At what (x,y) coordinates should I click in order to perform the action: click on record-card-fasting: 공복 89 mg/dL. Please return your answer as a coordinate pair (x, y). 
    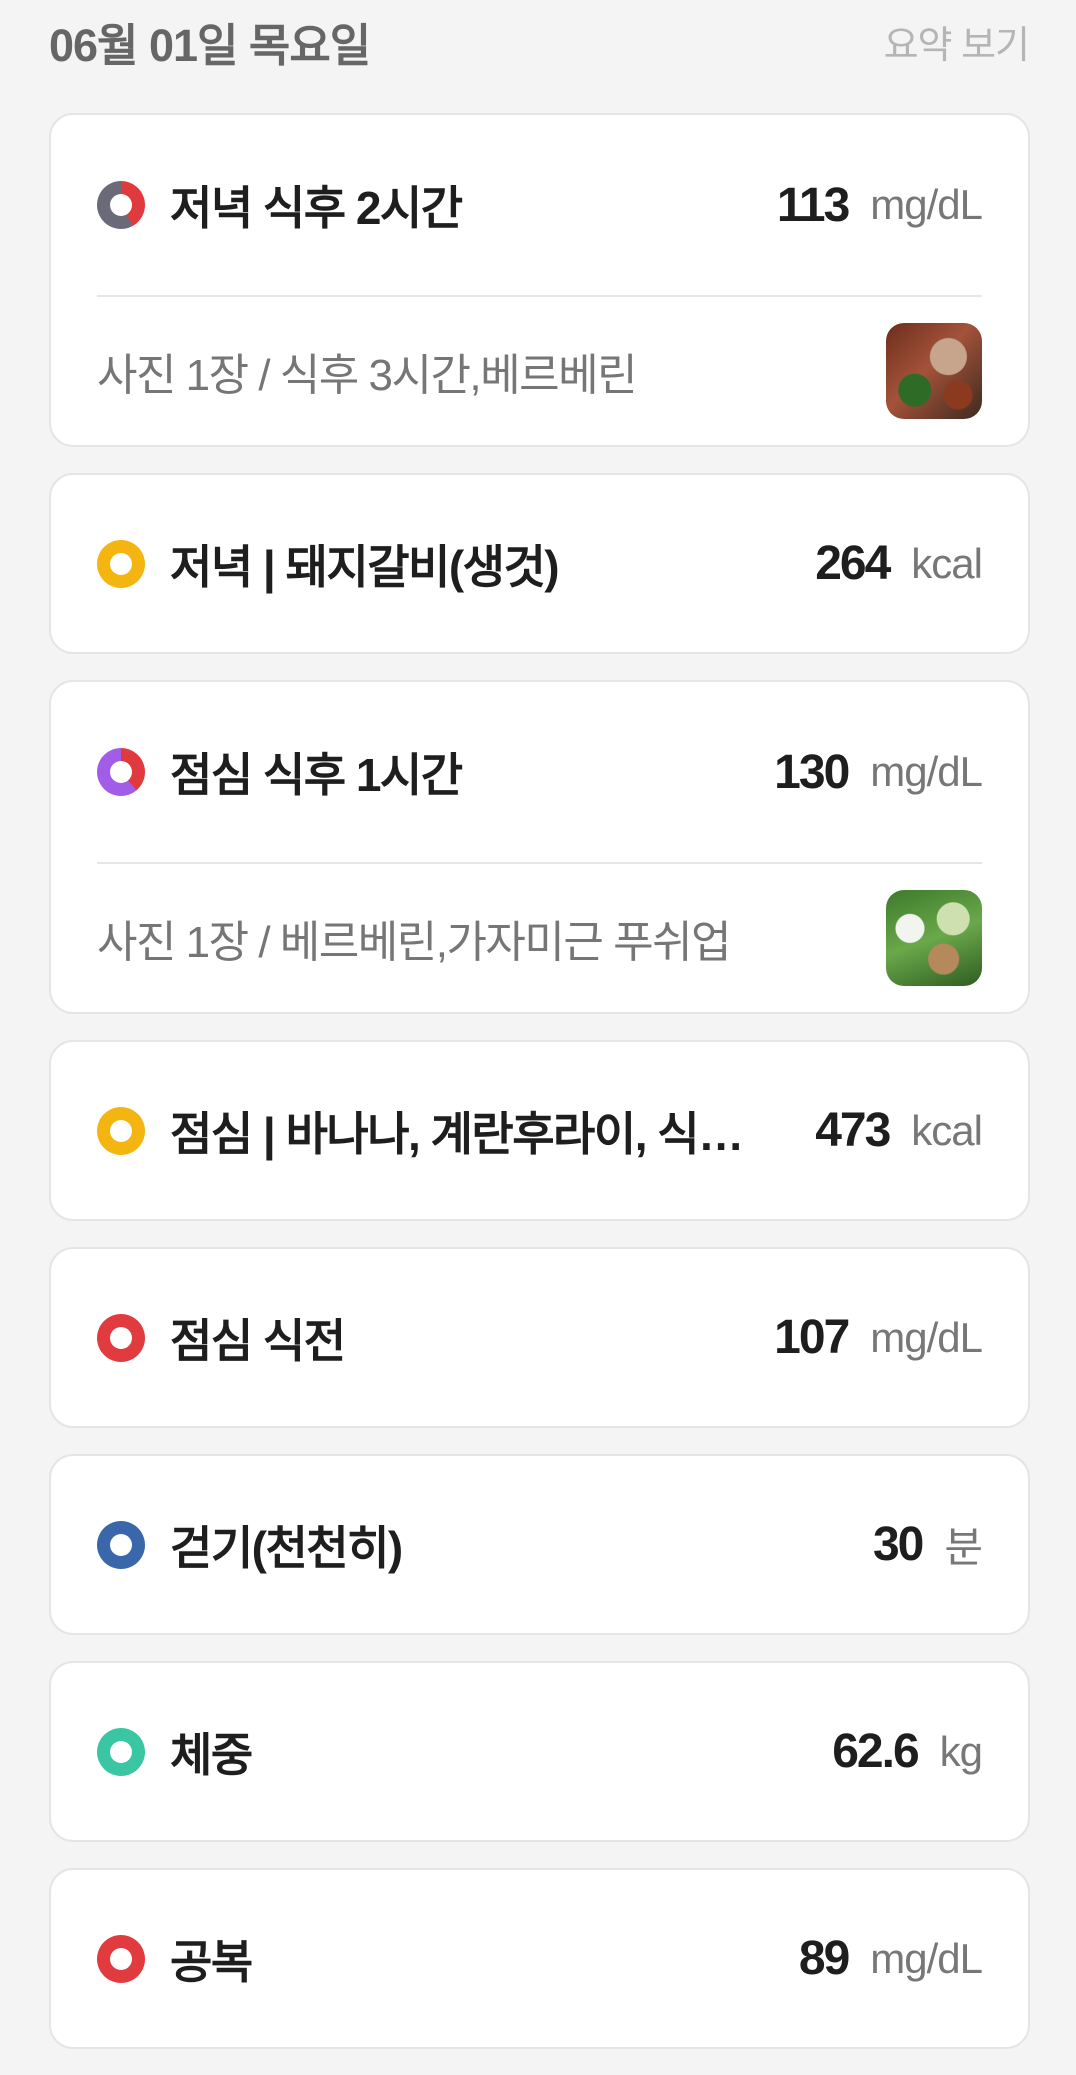
    Looking at the image, I should click on (539, 1958).